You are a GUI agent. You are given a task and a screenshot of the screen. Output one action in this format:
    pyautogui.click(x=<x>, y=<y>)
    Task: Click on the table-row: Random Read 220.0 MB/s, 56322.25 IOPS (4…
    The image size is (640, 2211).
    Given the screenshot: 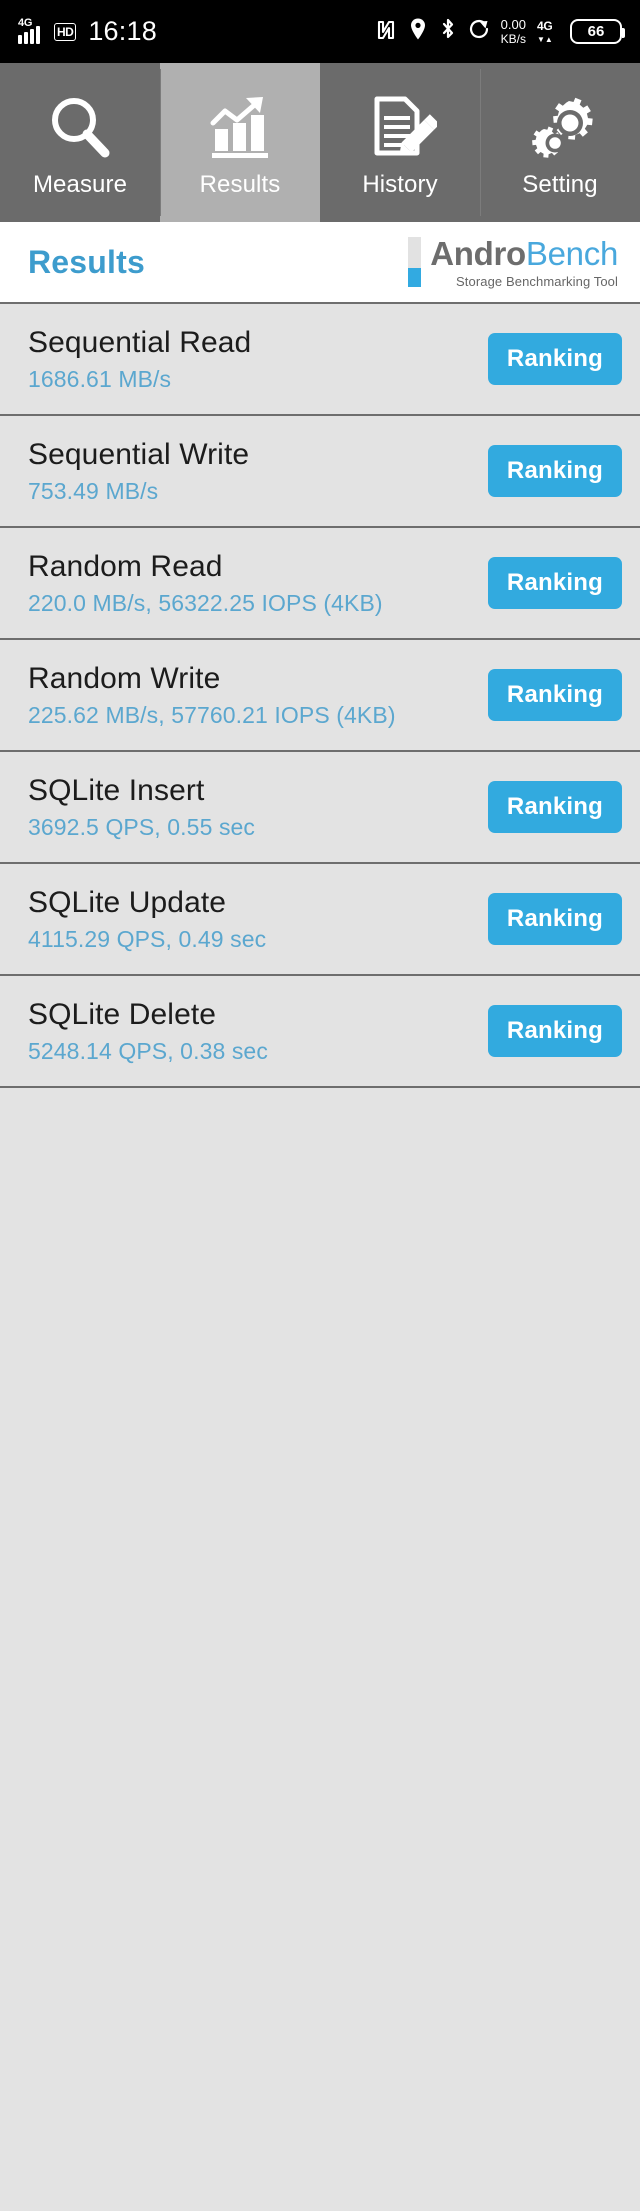 What is the action you would take?
    pyautogui.click(x=320, y=584)
    